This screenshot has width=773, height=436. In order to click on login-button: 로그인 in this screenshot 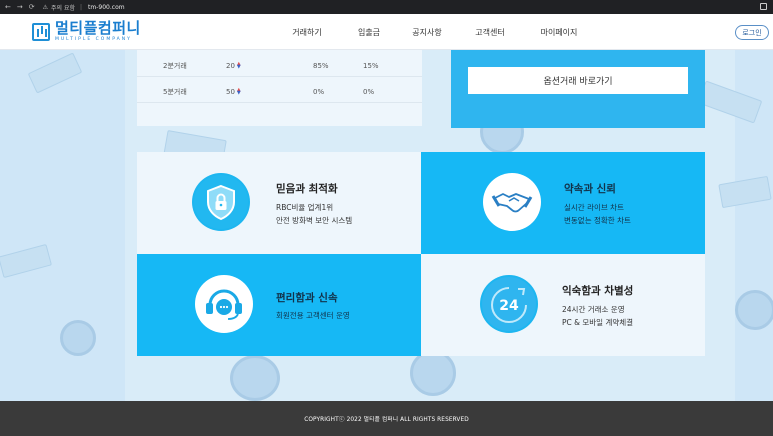, I will do `click(752, 32)`.